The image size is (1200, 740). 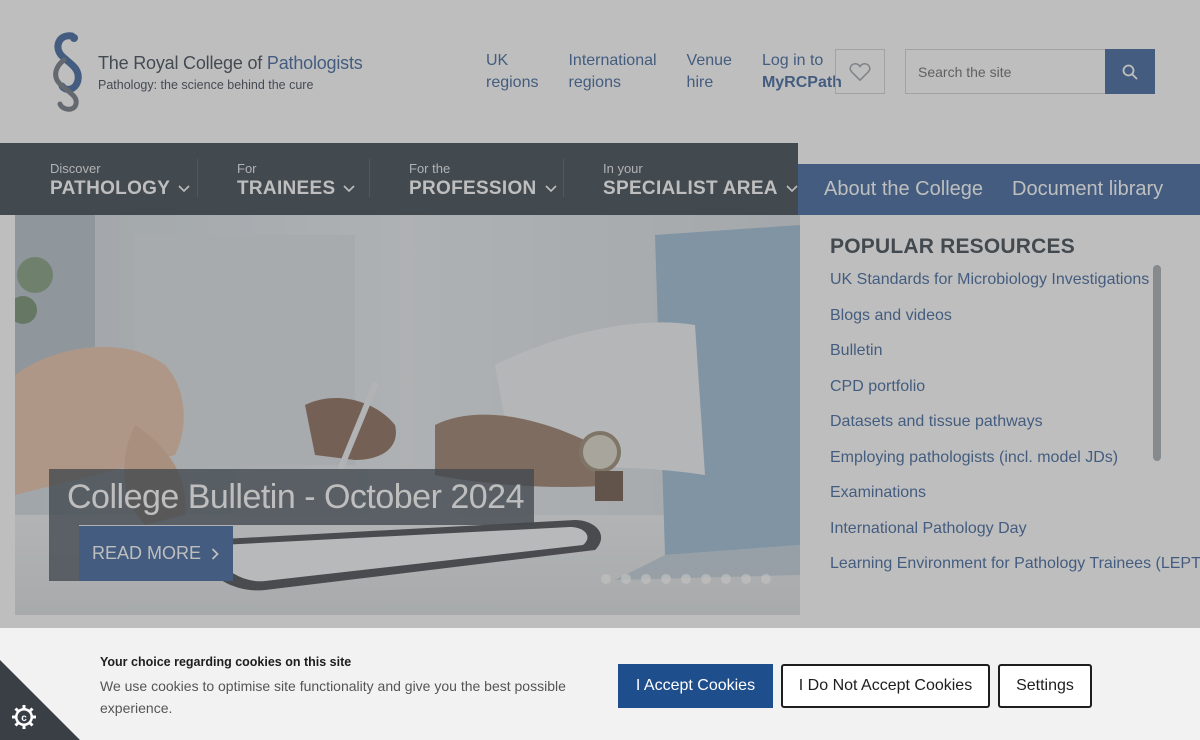 What do you see at coordinates (802, 72) in the screenshot?
I see `login-myrcpath-link: Log in to MyRCPath` at bounding box center [802, 72].